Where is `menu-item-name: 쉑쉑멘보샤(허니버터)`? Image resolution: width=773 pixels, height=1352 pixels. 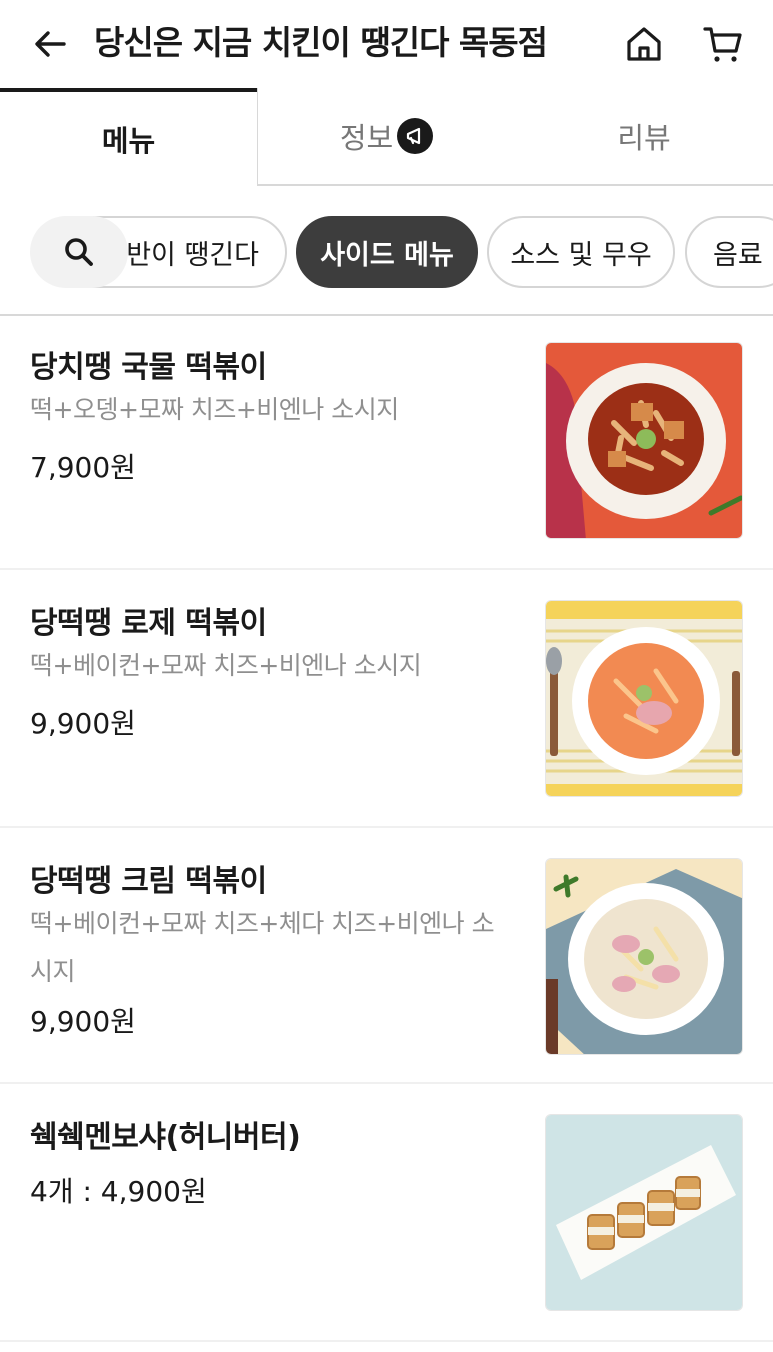
menu-item-name: 쉑쉑멘보샤(허니버터) is located at coordinates (165, 1137).